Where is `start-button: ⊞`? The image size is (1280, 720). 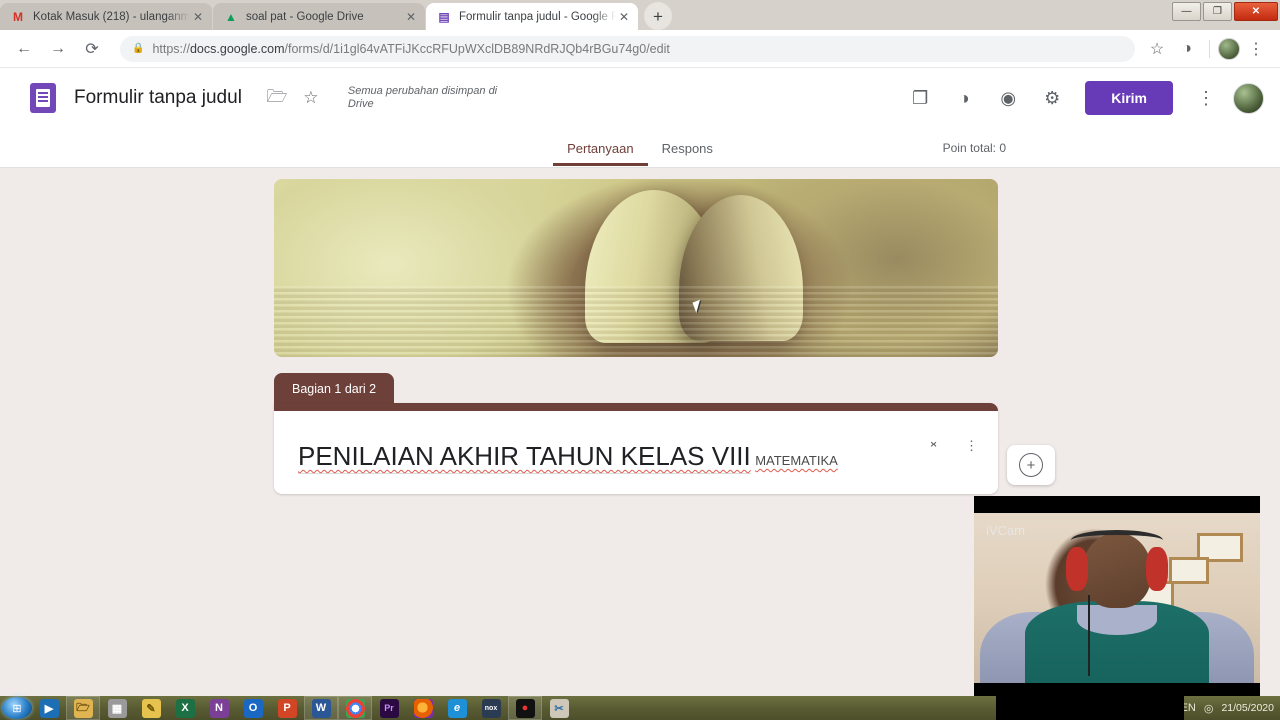
start-button: ⊞ is located at coordinates (17, 708).